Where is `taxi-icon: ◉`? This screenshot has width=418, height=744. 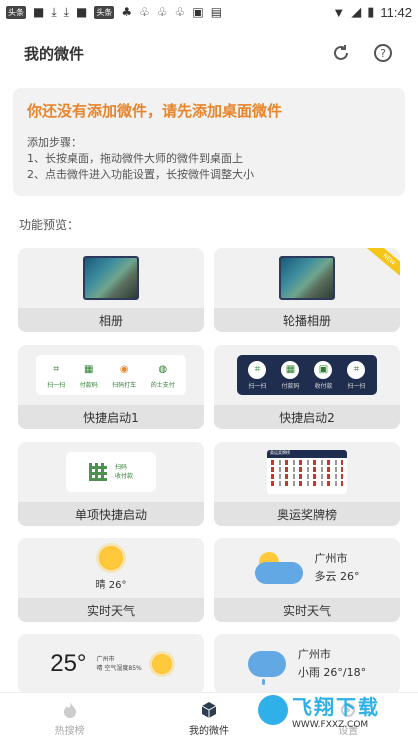
taxi-icon: ◉ is located at coordinates (124, 369).